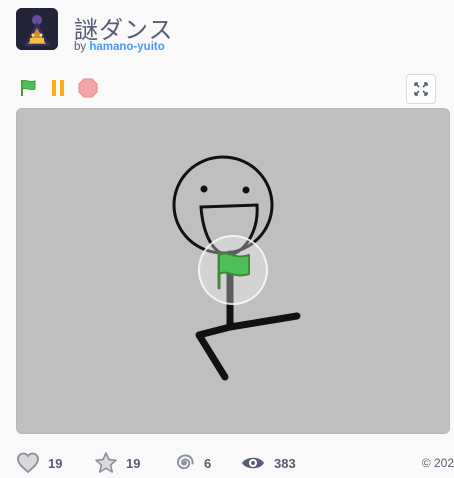 The height and width of the screenshot is (478, 454). I want to click on fullscreen-icon, so click(421, 89).